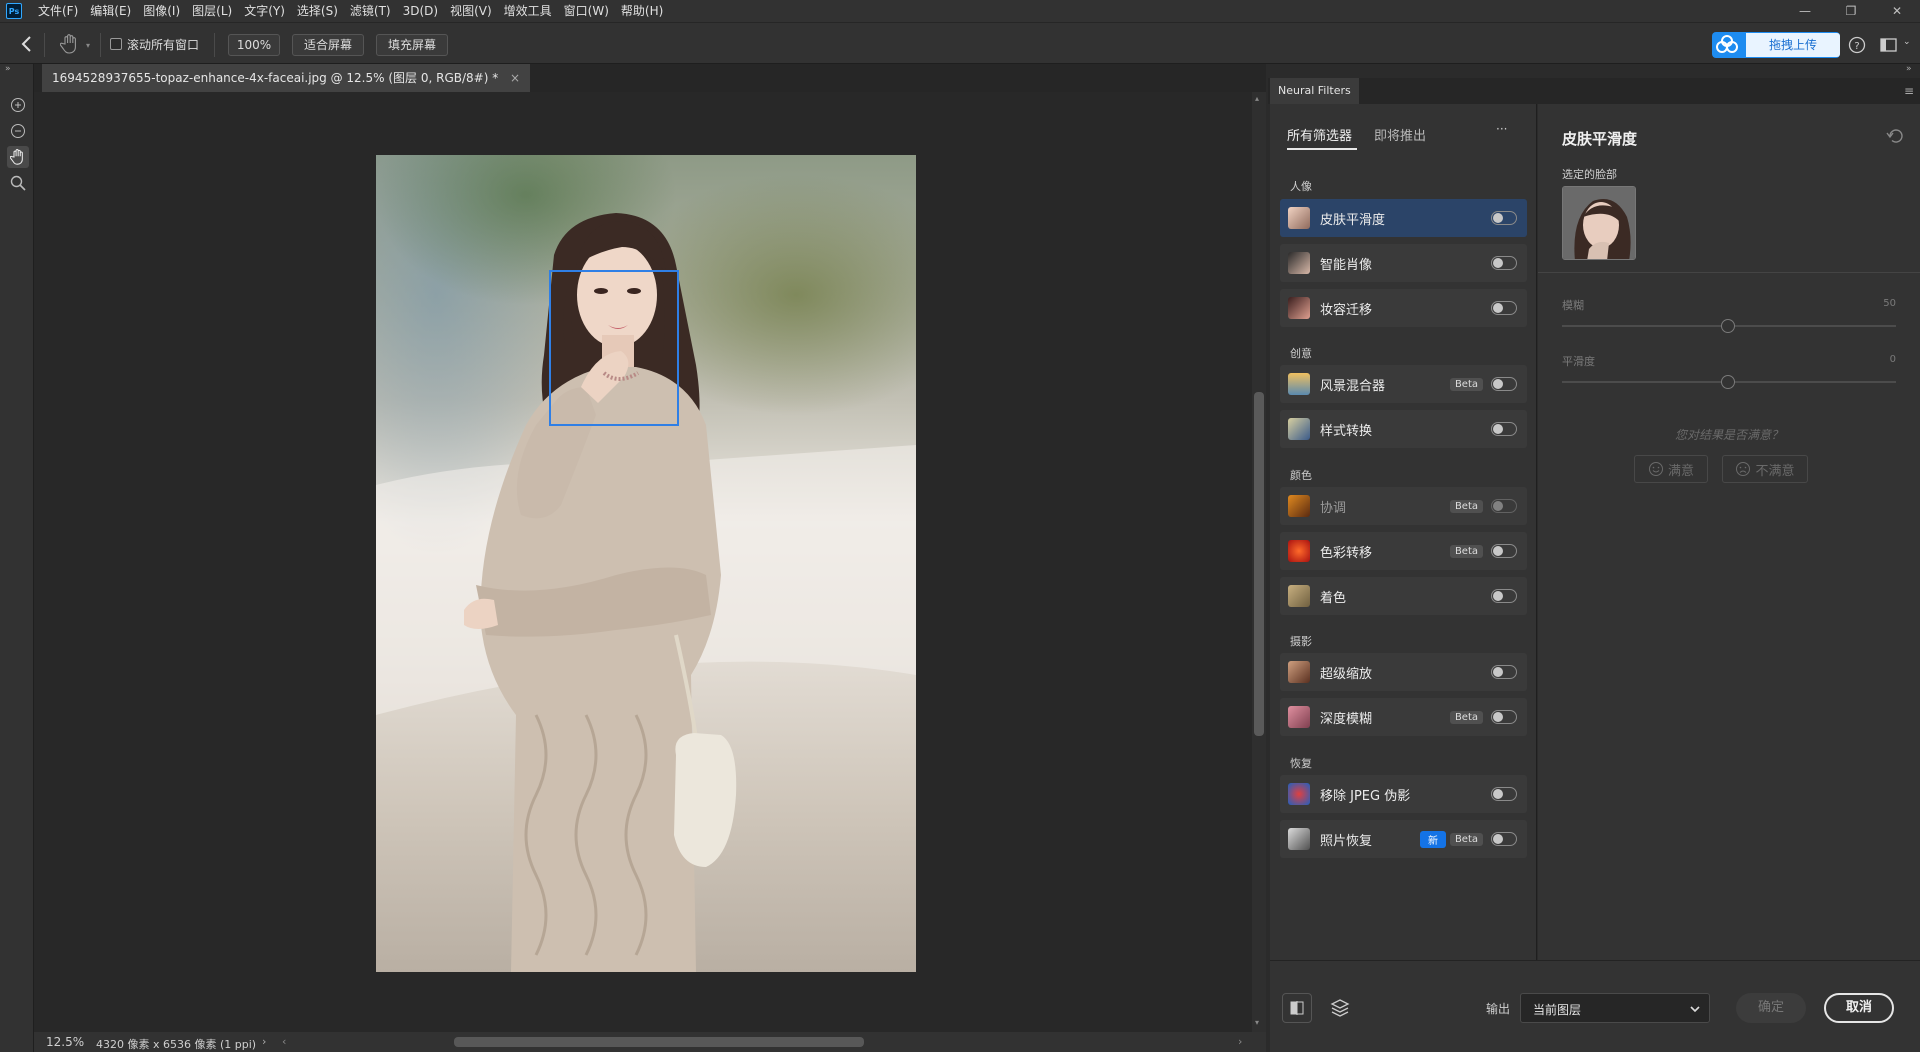  What do you see at coordinates (1728, 382) in the screenshot?
I see `smoothness-slider-handle` at bounding box center [1728, 382].